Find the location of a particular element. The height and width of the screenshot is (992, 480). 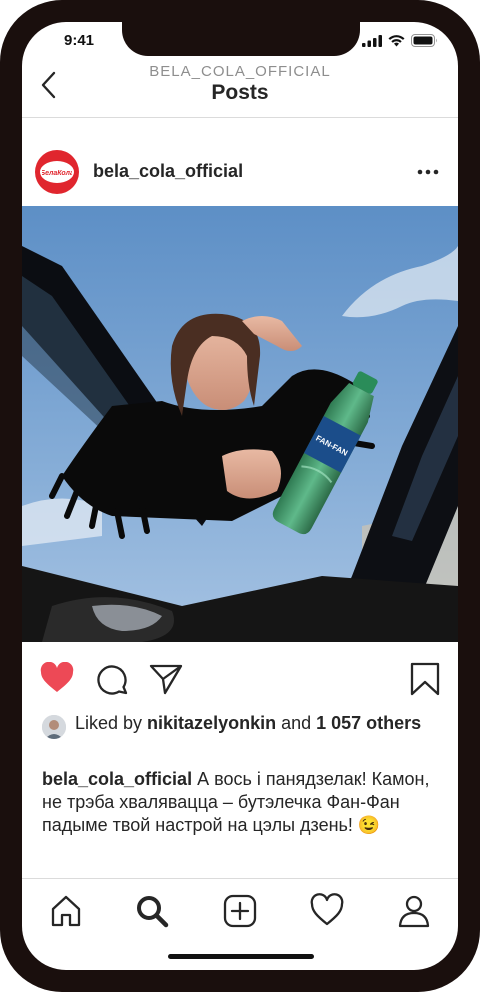

post-username: bela_cola_official is located at coordinates (168, 171).